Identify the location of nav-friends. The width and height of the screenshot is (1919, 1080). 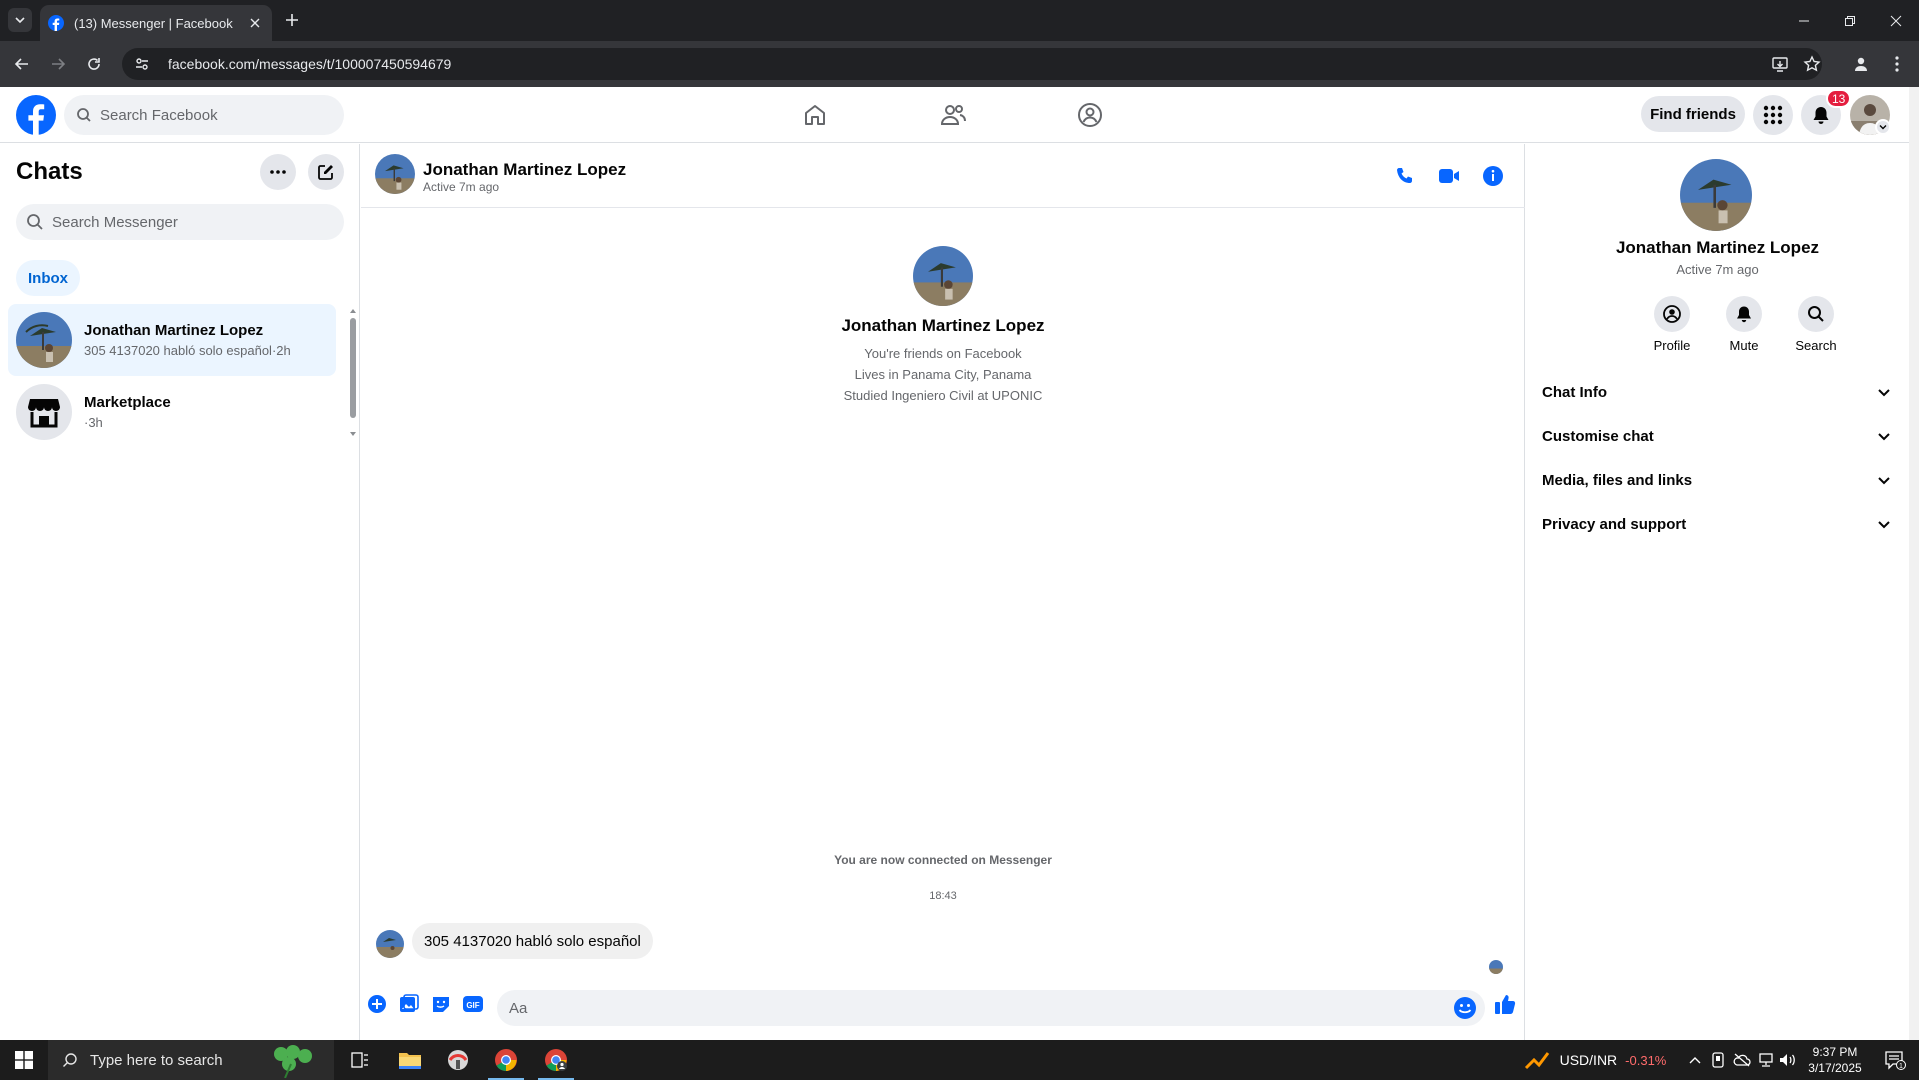
(953, 115).